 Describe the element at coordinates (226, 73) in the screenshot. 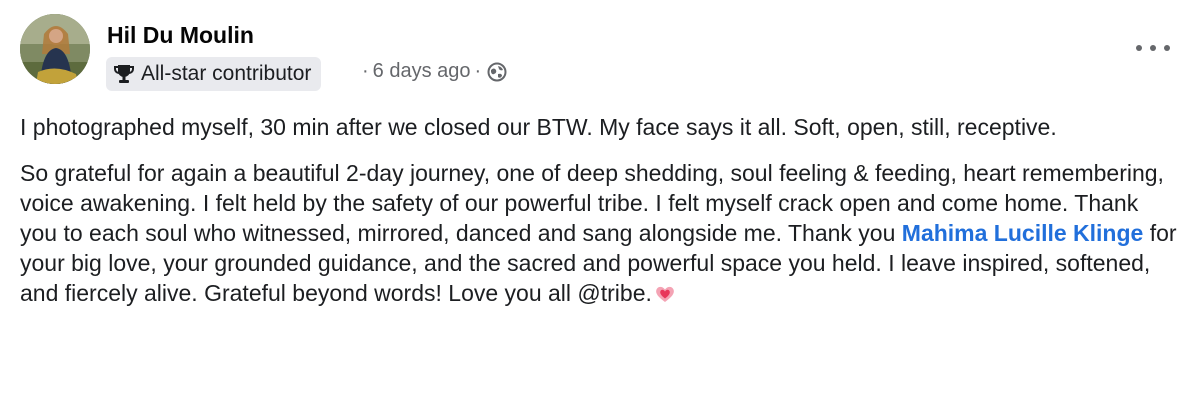

I see `badge-label: All-star contributor` at that location.